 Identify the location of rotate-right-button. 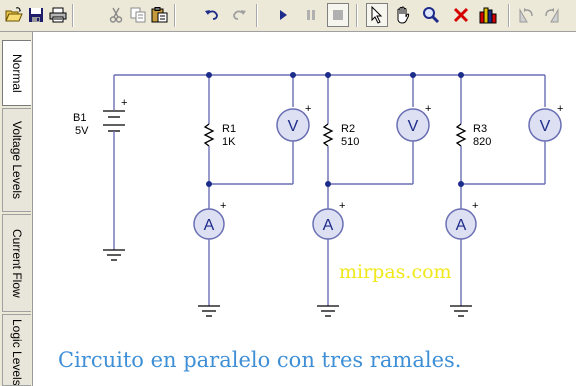
(552, 15).